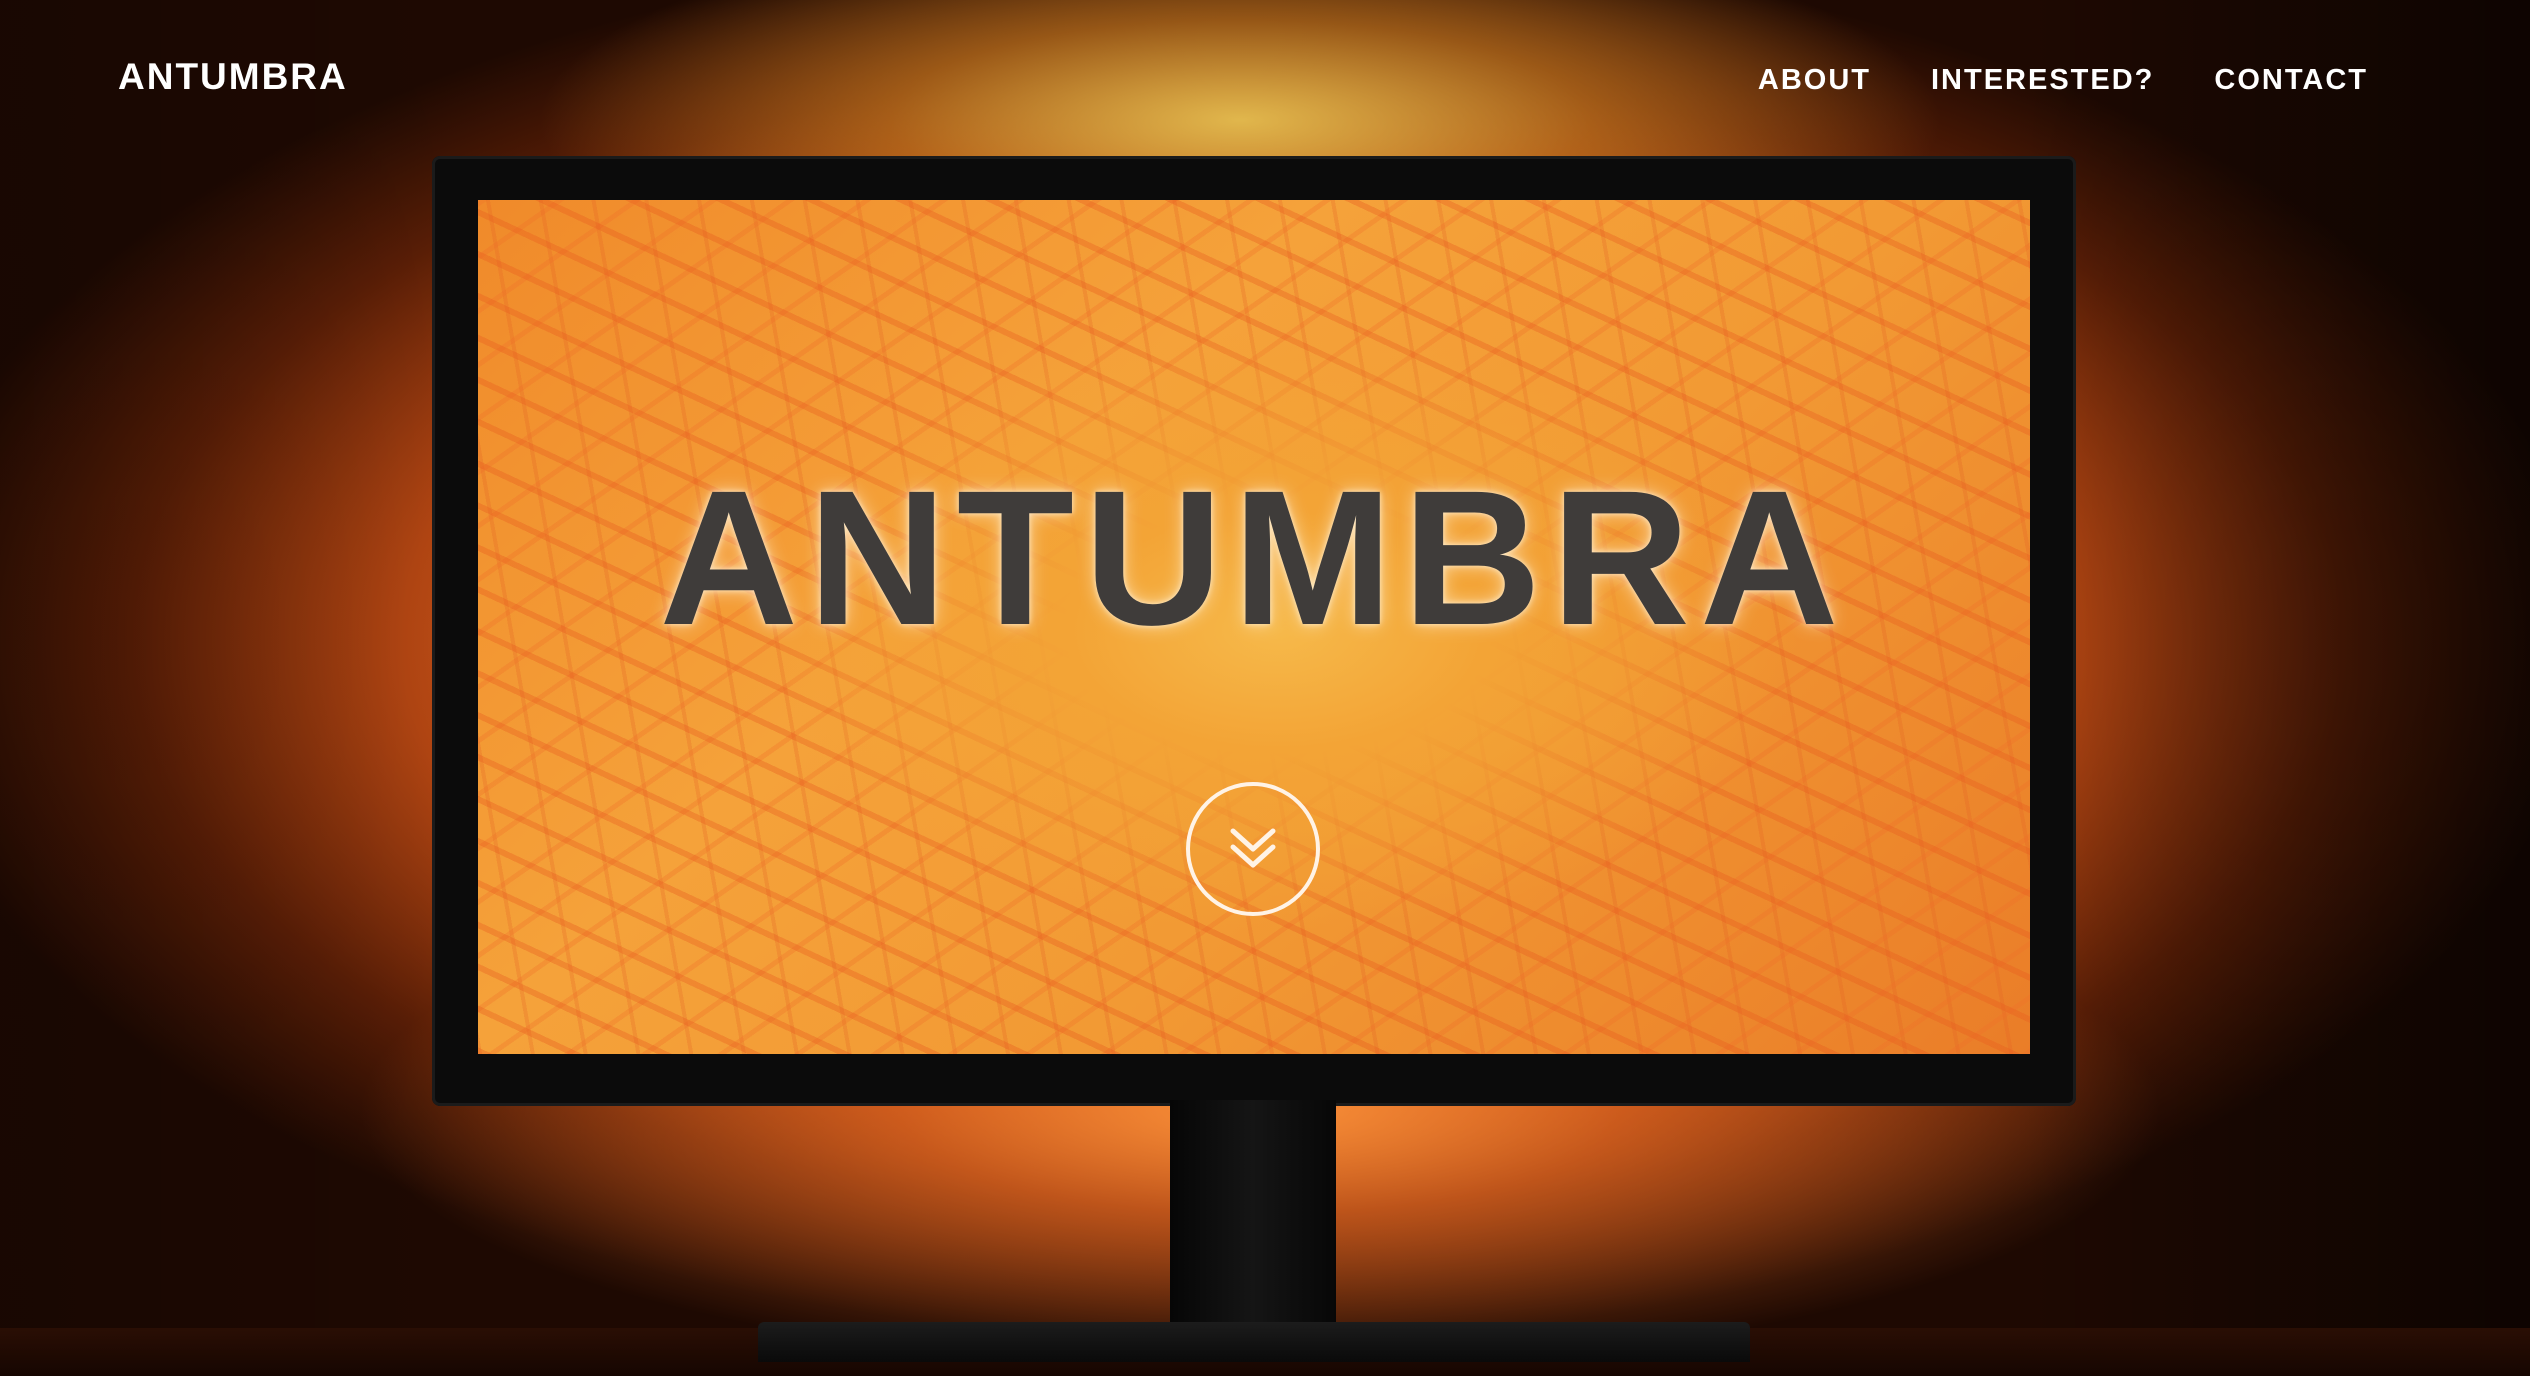  I want to click on monitor-stand-neck, so click(1253, 1211).